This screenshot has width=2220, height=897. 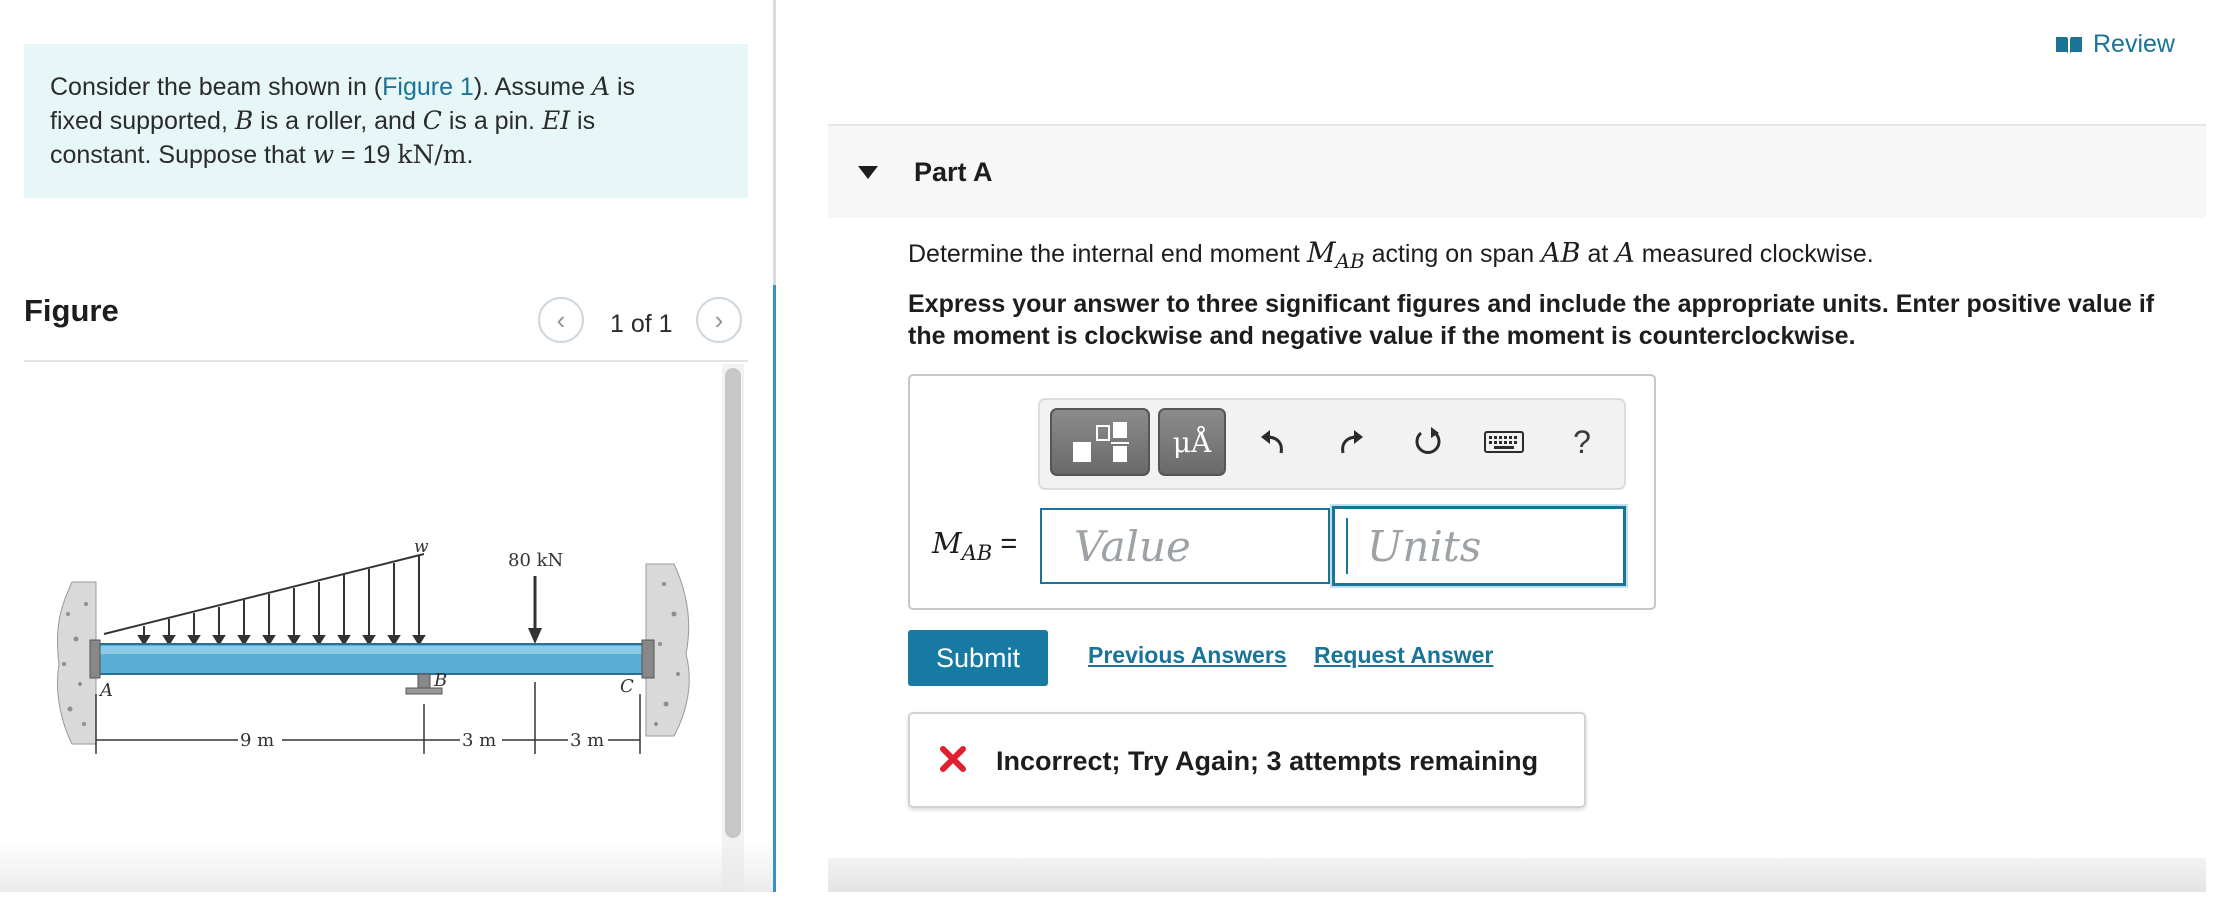 I want to click on incorrect-x-icon, so click(x=953, y=759).